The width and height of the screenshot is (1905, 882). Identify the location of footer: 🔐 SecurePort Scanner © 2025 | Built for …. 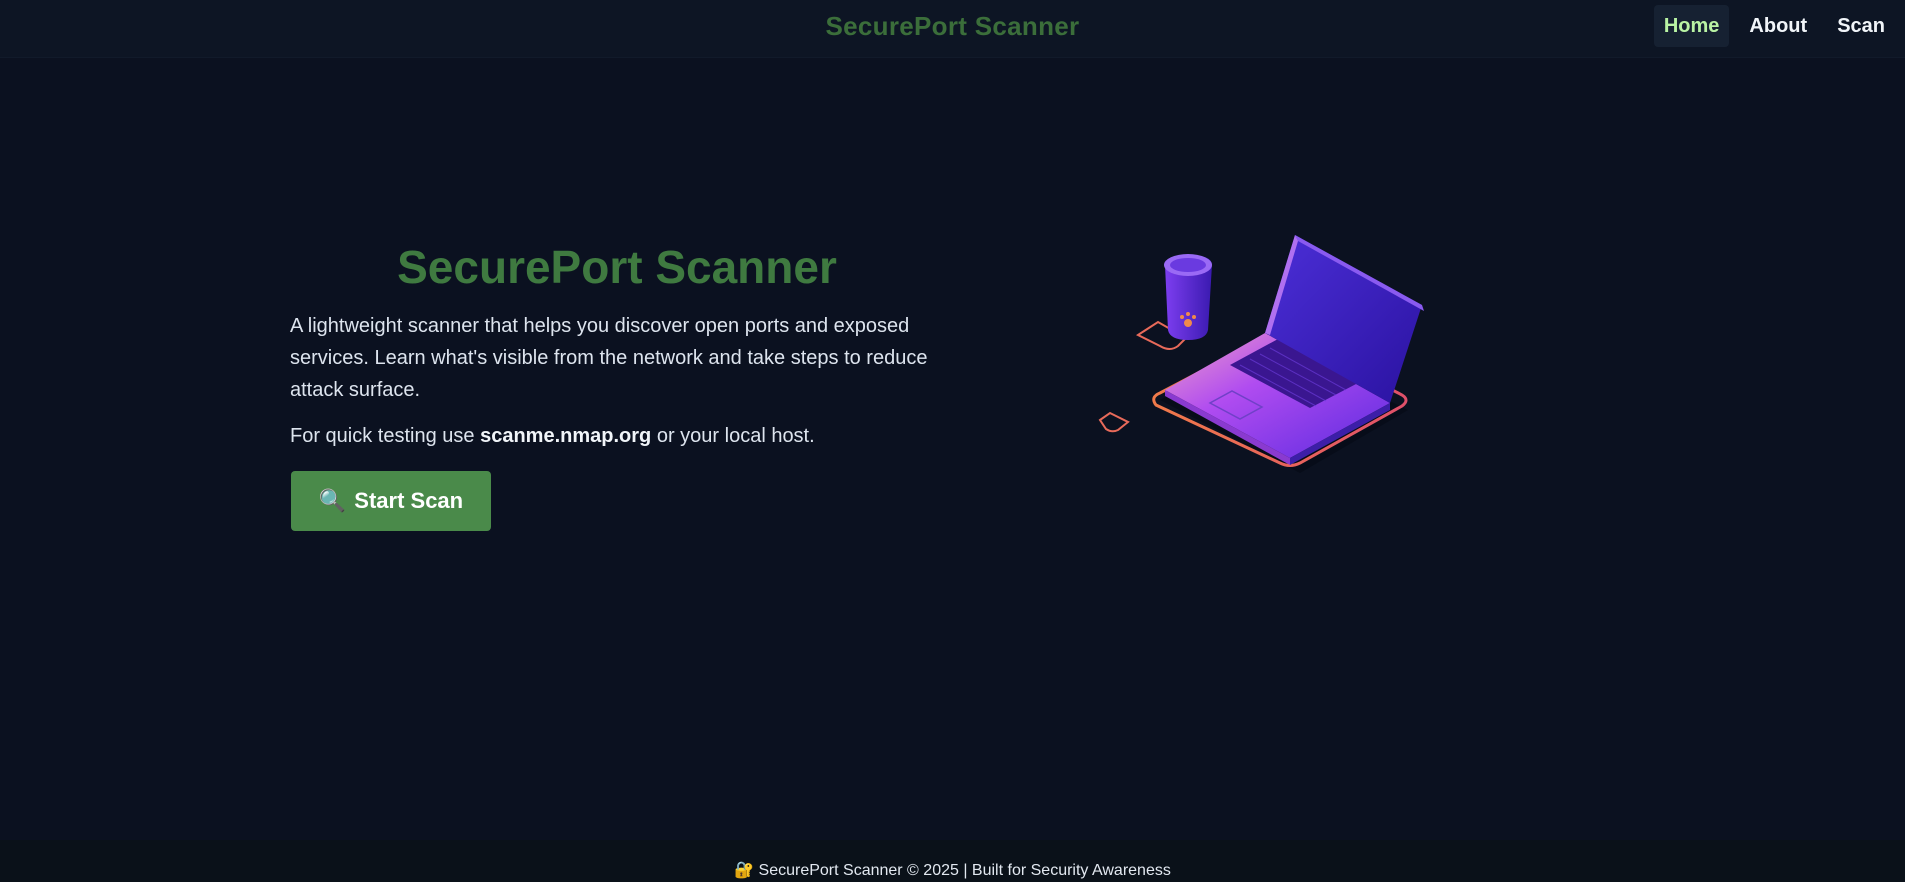
(952, 861).